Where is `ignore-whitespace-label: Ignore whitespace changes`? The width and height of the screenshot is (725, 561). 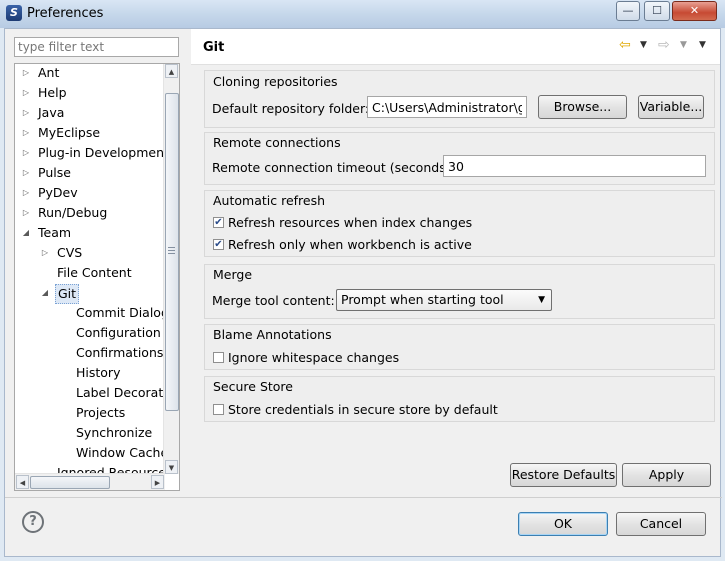
ignore-whitespace-label: Ignore whitespace changes is located at coordinates (314, 357).